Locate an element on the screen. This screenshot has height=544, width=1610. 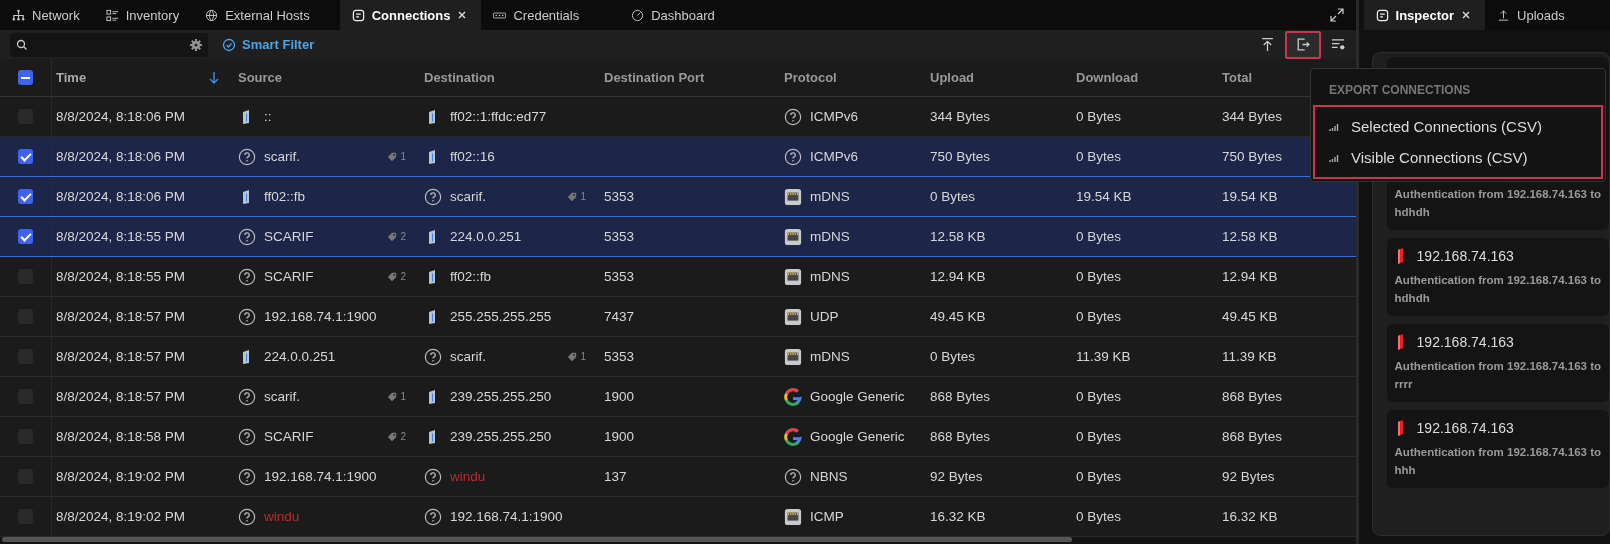
tab: Uploads is located at coordinates (1532, 15).